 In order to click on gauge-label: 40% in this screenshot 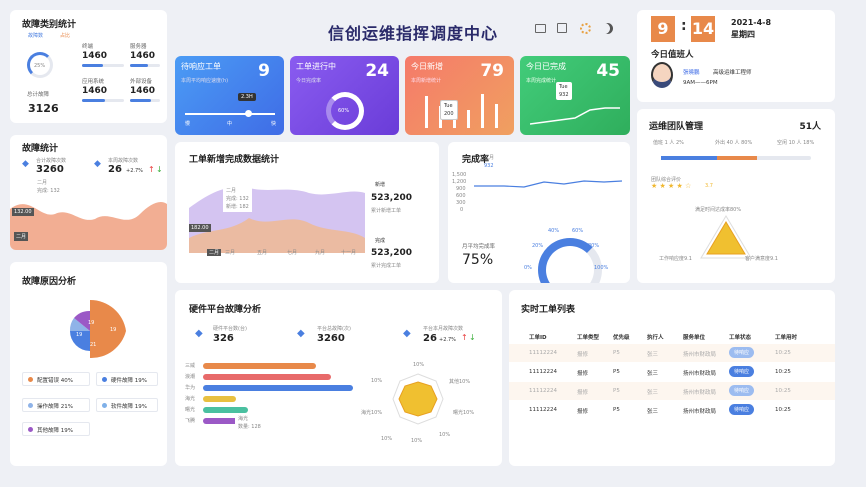, I will do `click(554, 231)`.